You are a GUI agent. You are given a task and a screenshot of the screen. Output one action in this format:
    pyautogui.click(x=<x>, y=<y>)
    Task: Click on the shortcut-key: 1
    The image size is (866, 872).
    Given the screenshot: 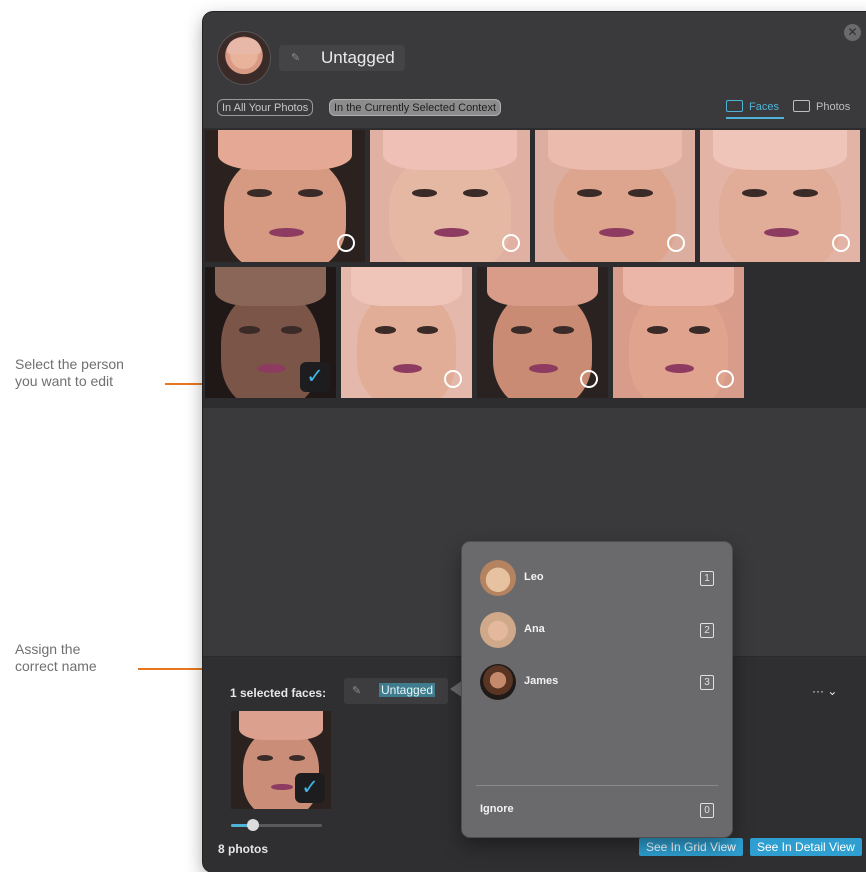 What is the action you would take?
    pyautogui.click(x=707, y=578)
    